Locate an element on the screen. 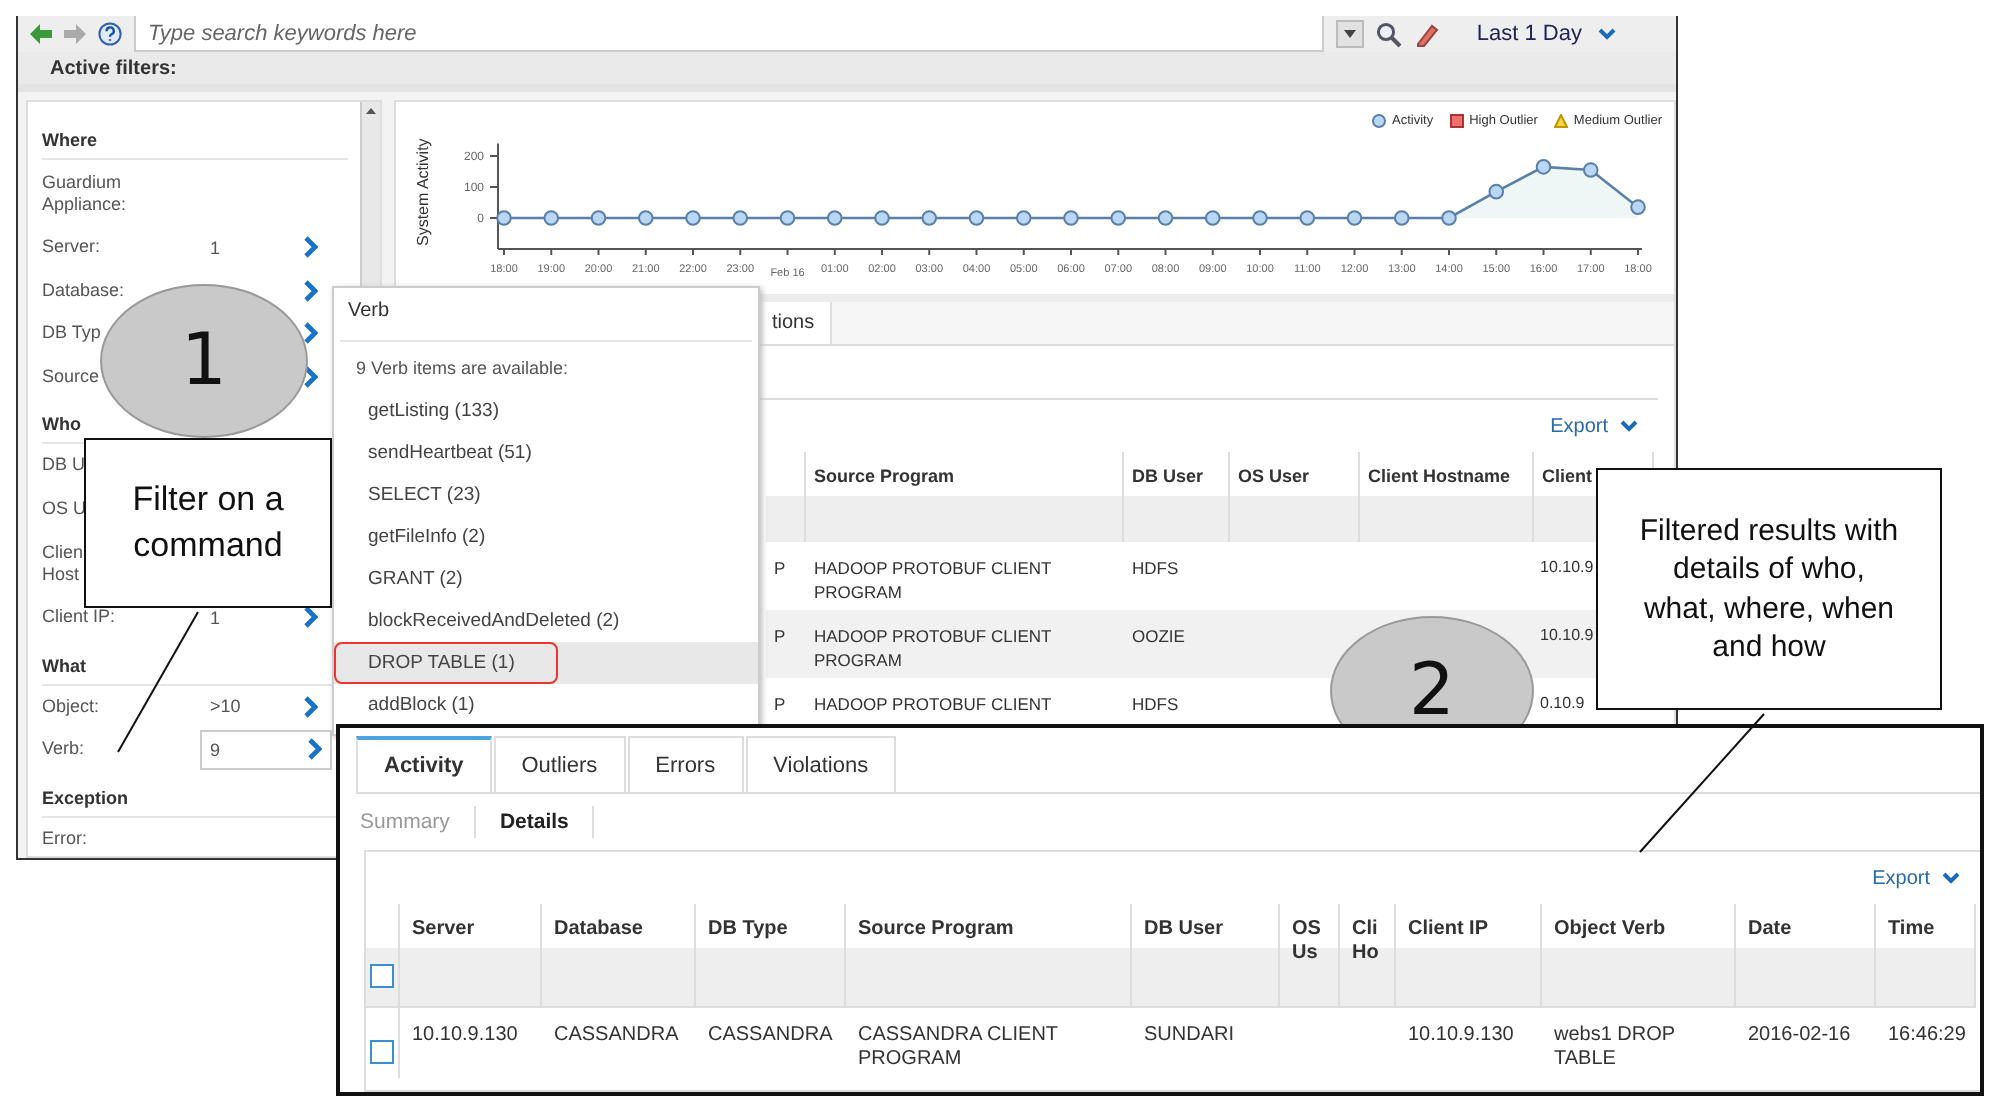 The width and height of the screenshot is (1992, 1112). table-cell: CASSANDRA CLIENT PROGRAM is located at coordinates (989, 1042).